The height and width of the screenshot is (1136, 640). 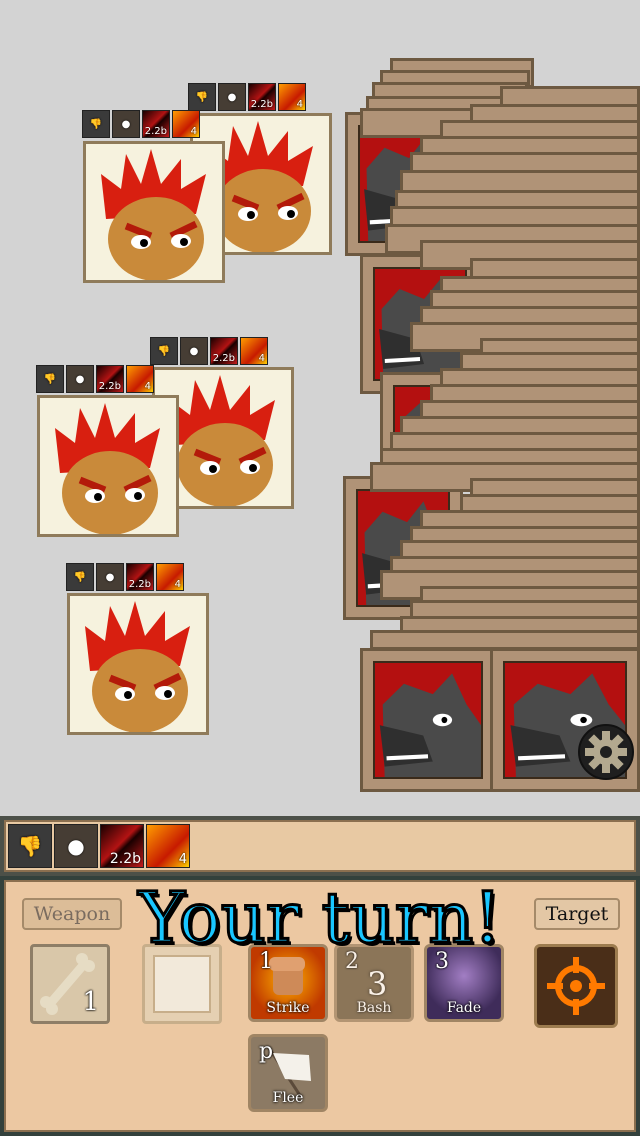 I want to click on skill-label: Strike, so click(x=288, y=1008).